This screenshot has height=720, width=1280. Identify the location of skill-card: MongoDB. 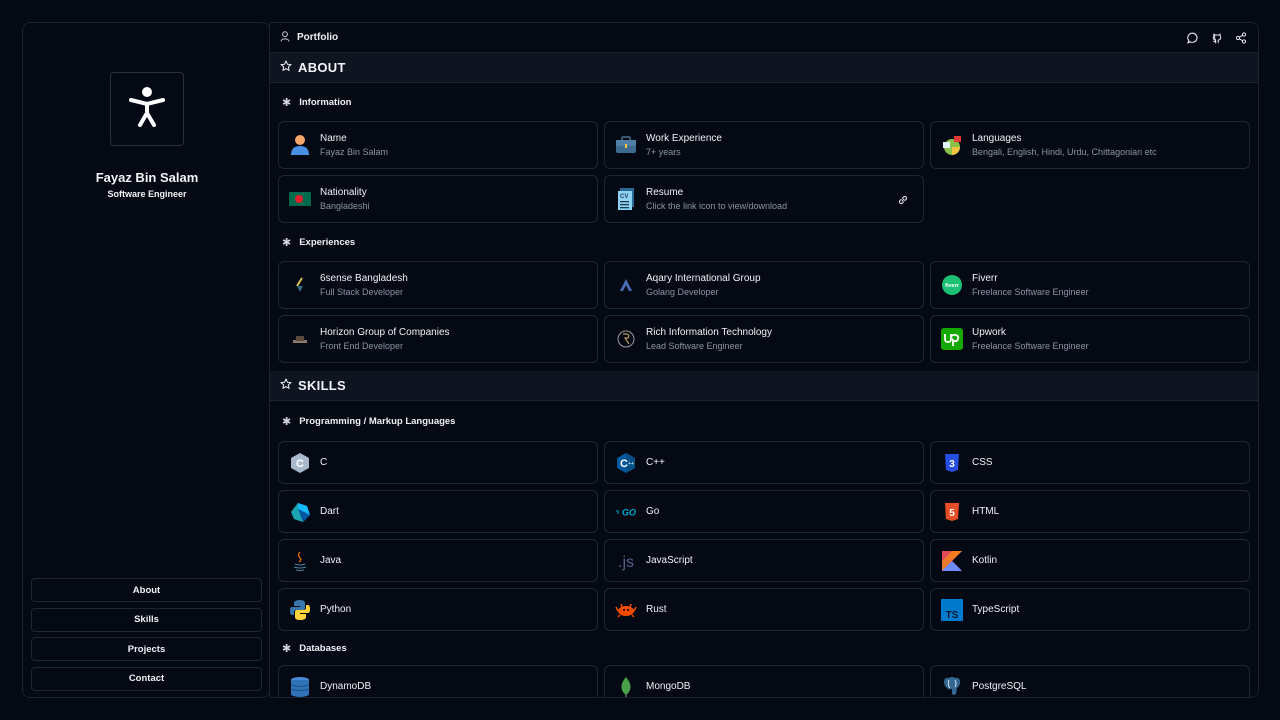
(764, 681).